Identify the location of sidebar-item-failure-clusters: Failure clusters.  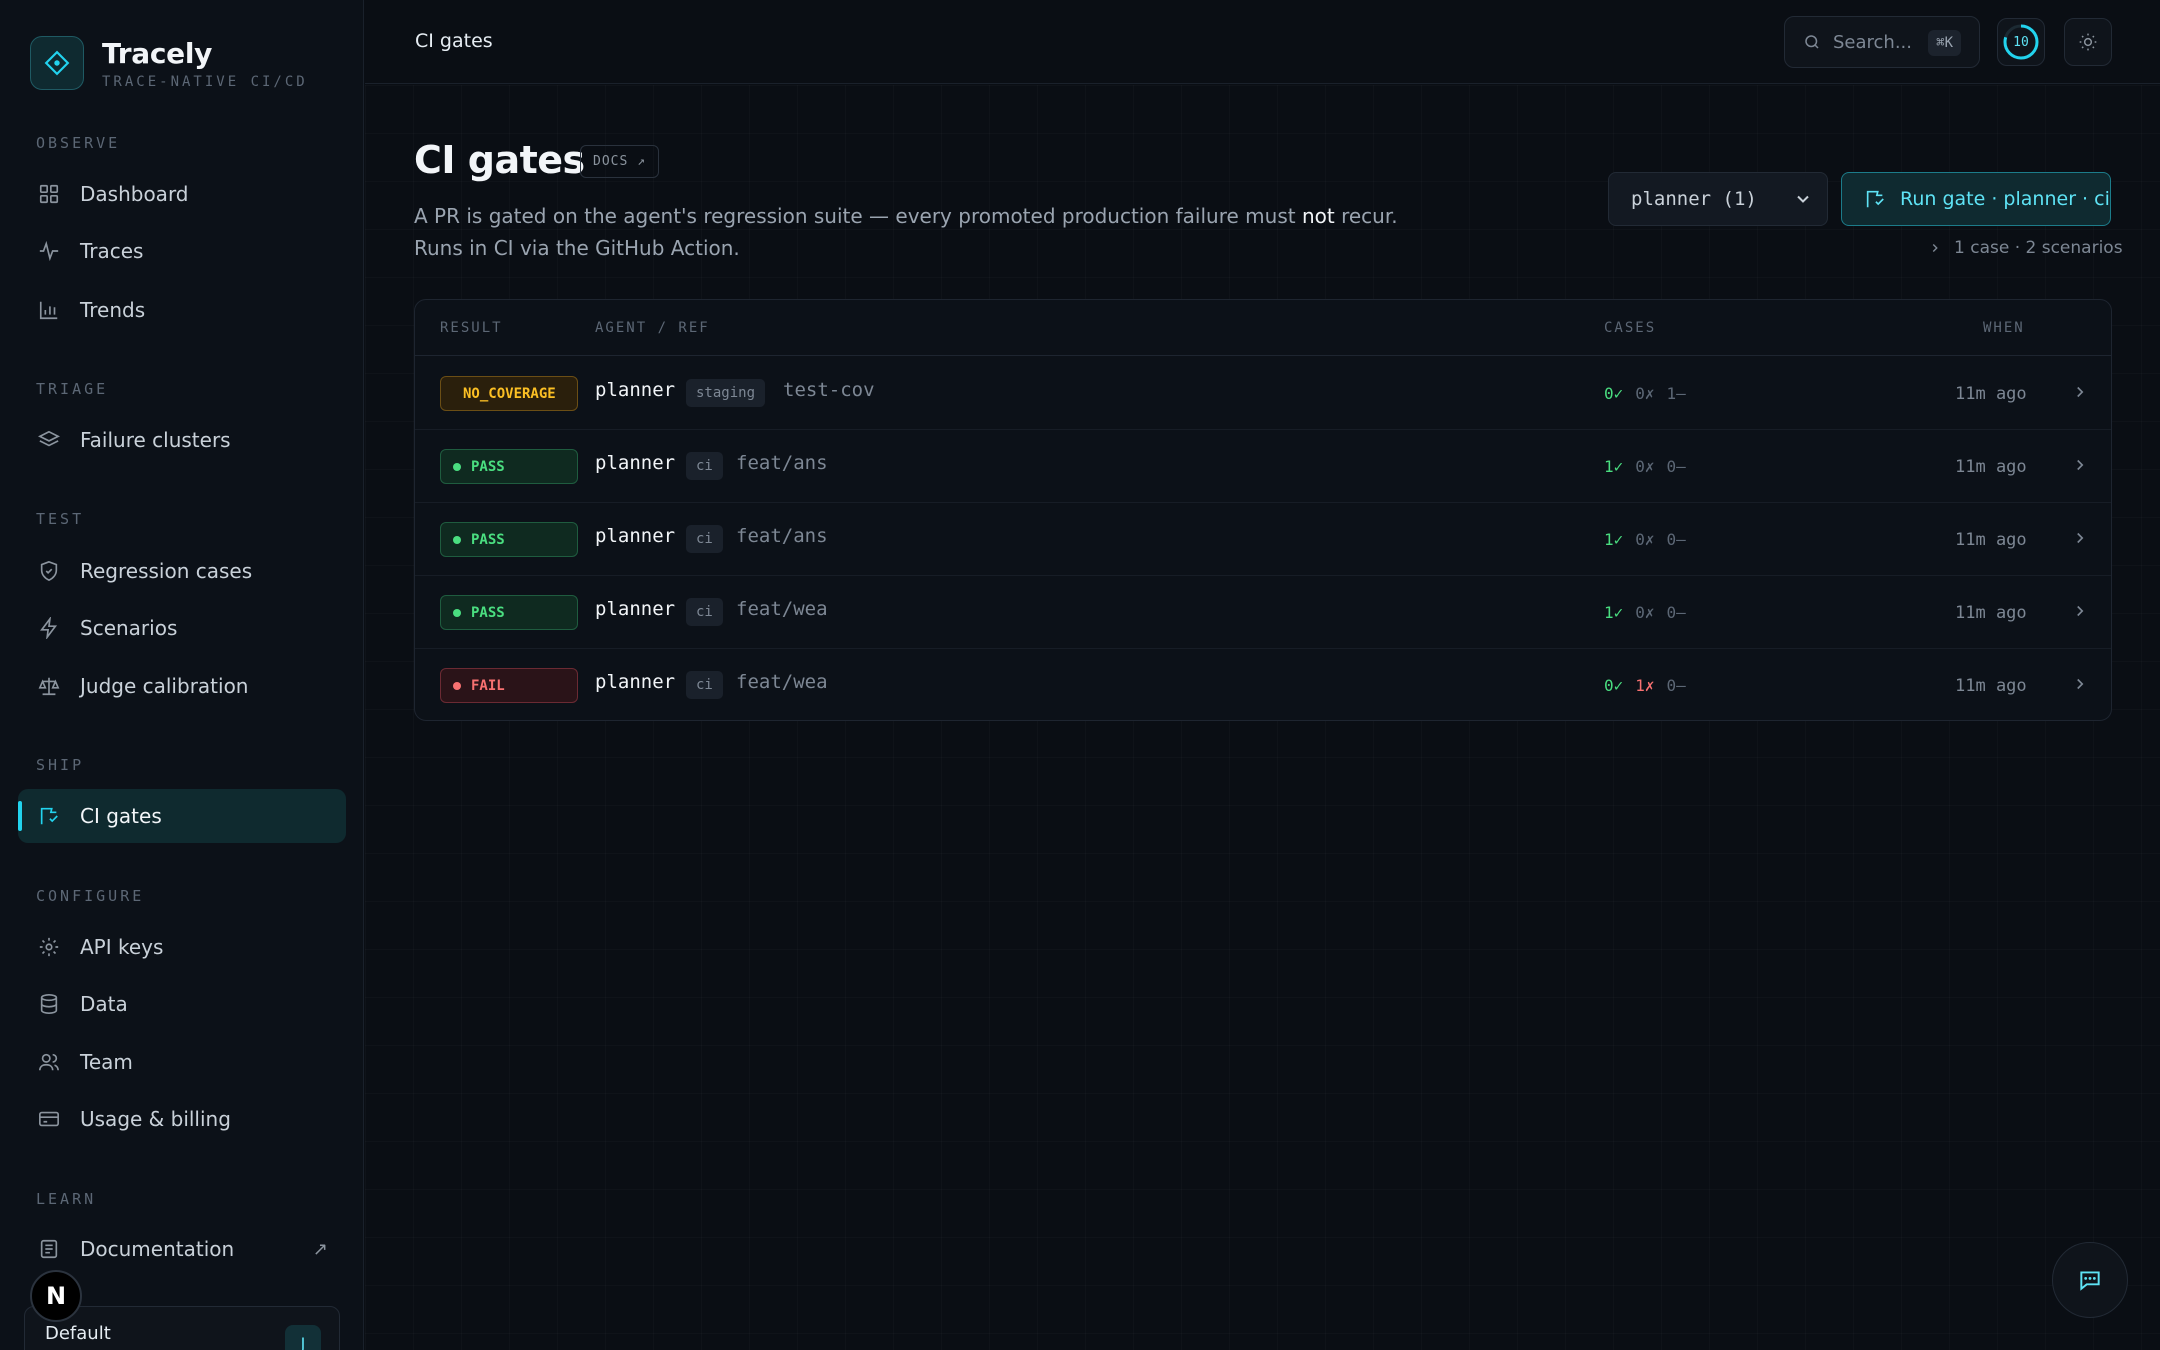
(182, 440).